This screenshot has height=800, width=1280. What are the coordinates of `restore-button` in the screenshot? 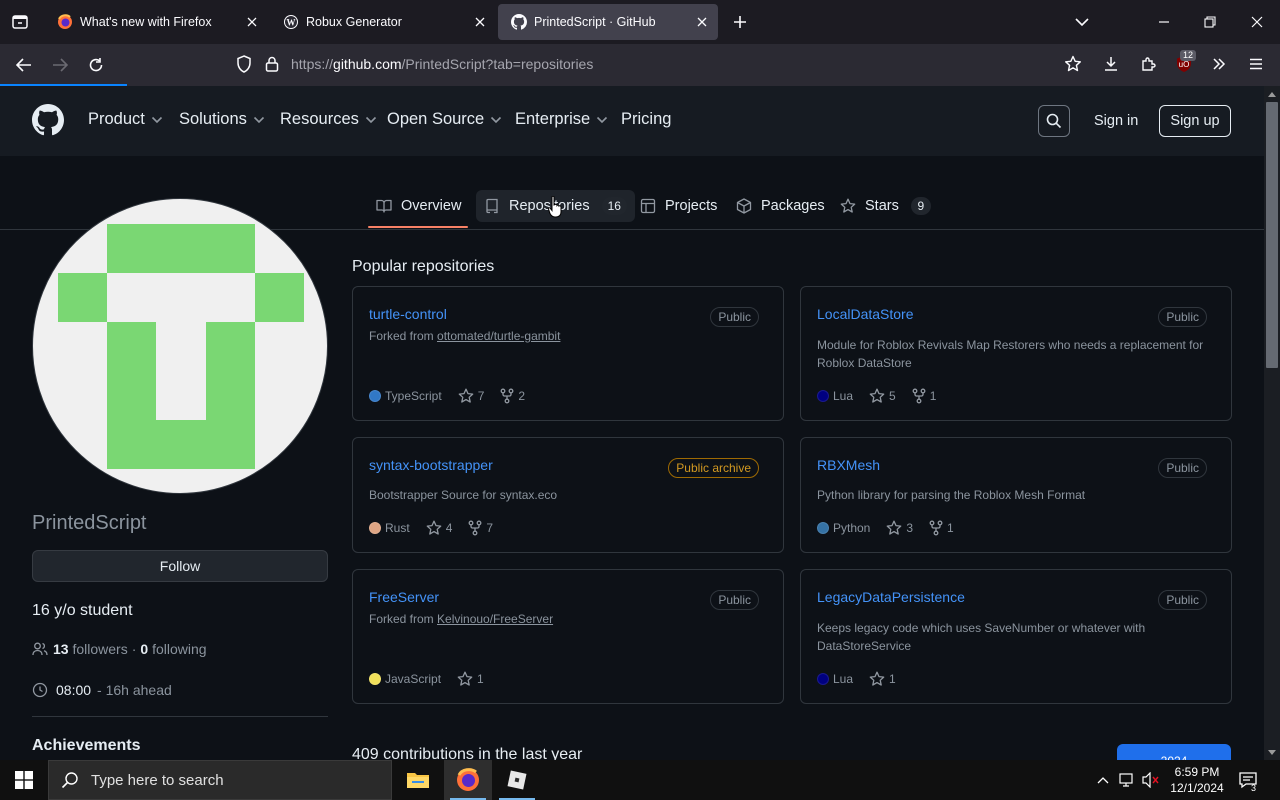 It's located at (1210, 22).